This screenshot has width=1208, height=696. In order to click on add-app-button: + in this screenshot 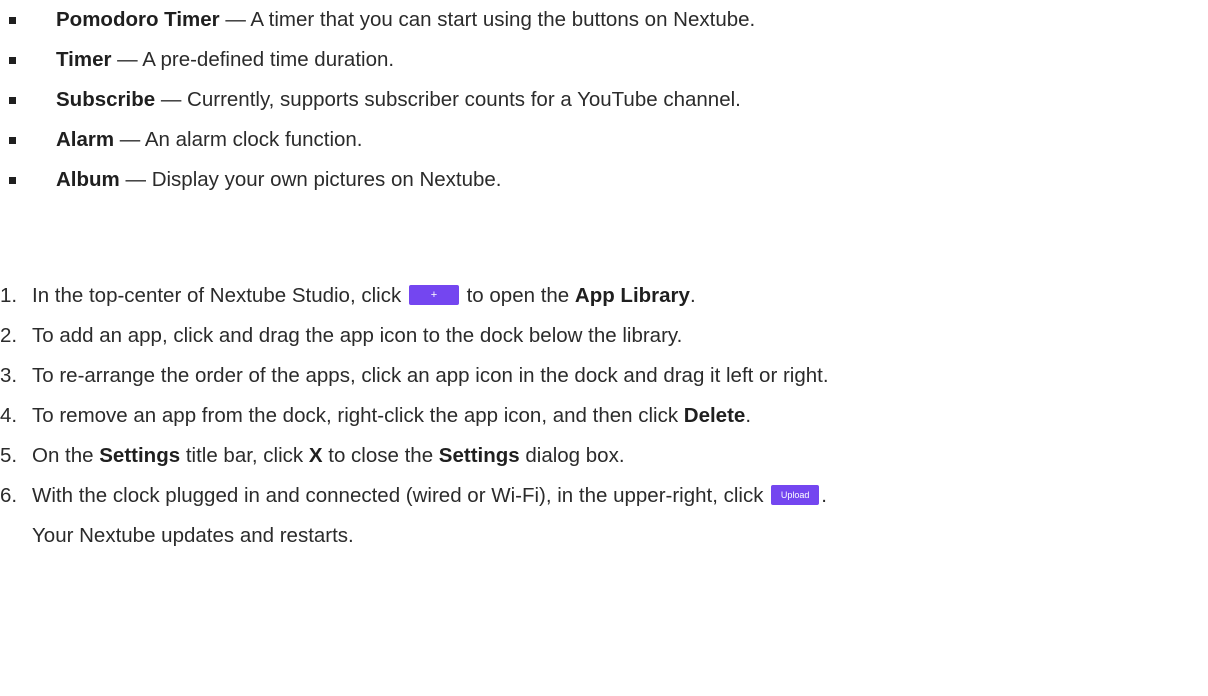, I will do `click(433, 294)`.